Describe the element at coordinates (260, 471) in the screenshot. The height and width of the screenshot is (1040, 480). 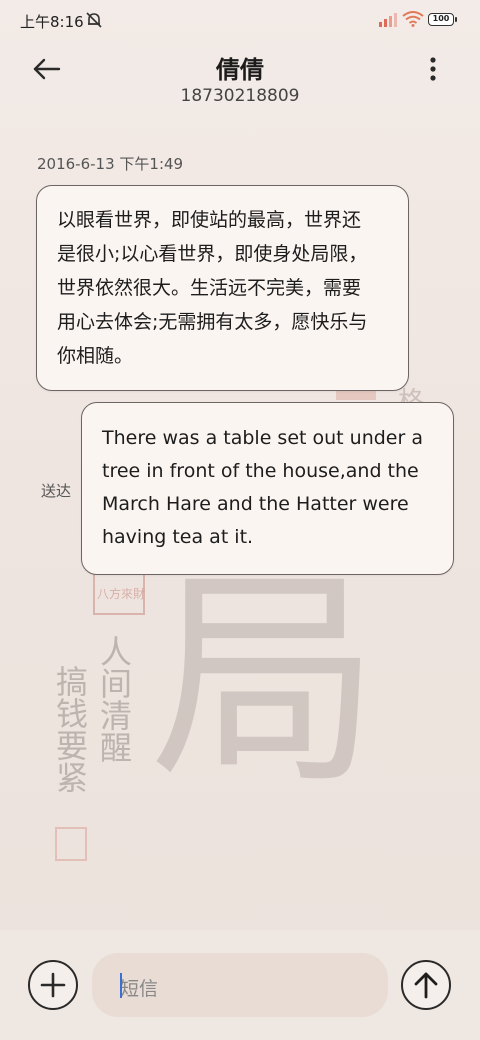
I see `message-line: tree in front of the house,and the` at that location.